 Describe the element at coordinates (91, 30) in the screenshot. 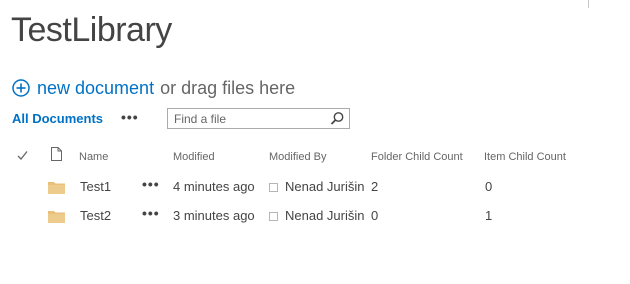

I see `page-title: TestLibrary` at that location.